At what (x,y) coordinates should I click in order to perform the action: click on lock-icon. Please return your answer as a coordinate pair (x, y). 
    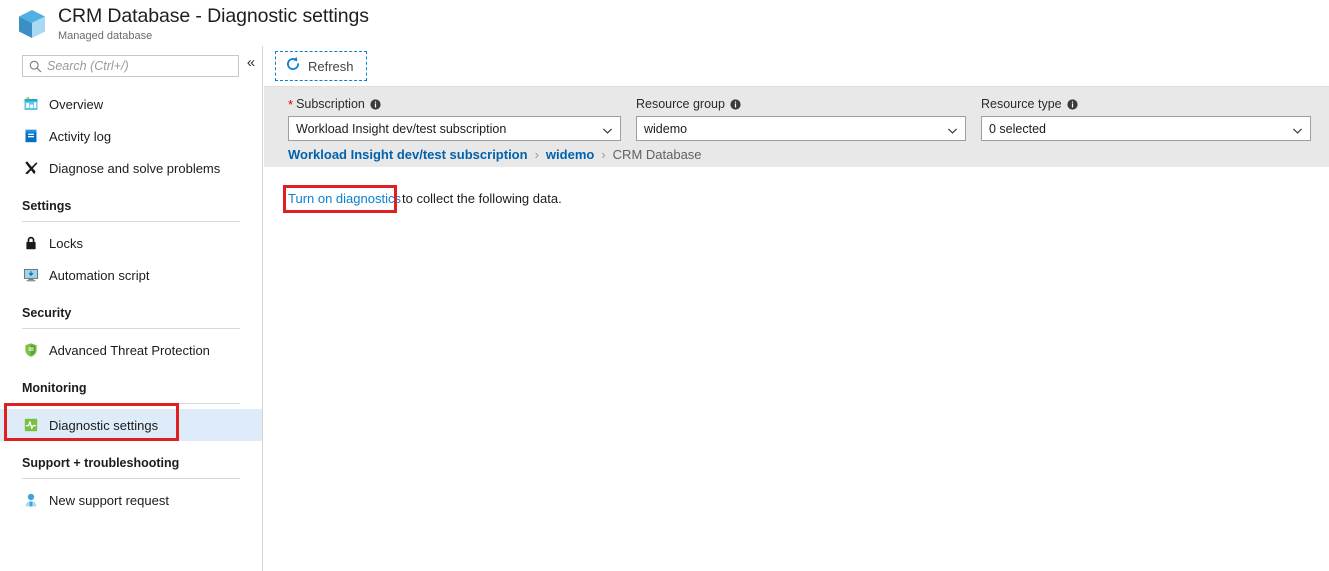
    Looking at the image, I should click on (30, 243).